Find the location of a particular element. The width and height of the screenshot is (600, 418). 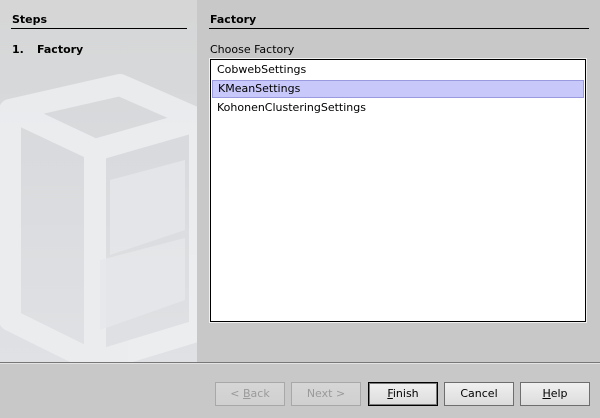

list-item-kohonen-clustering-settings: KohonenClusteringSettings is located at coordinates (398, 108).